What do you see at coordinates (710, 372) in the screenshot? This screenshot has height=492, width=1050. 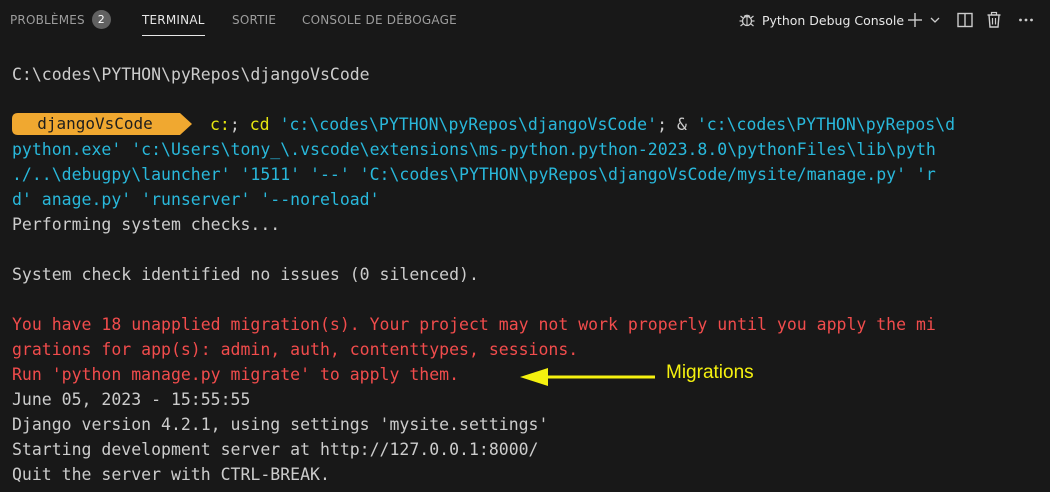 I see `annotation-label: Migrations` at bounding box center [710, 372].